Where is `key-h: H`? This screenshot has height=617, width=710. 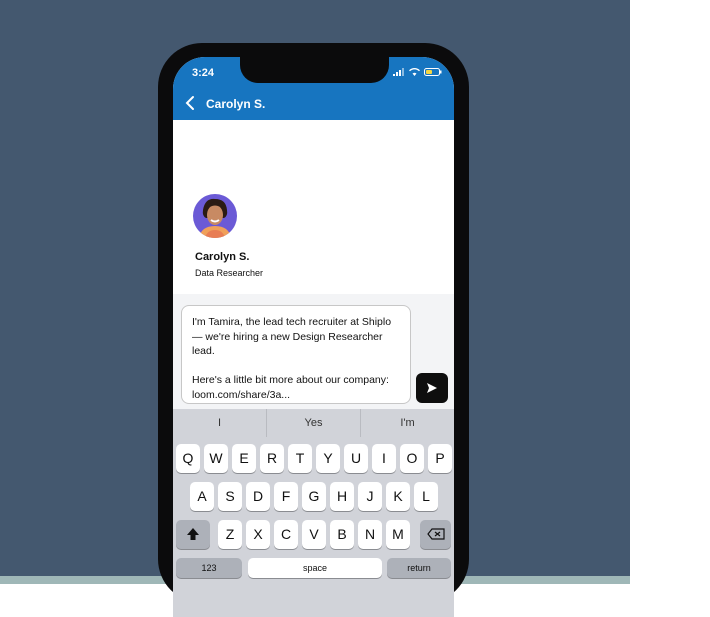 key-h: H is located at coordinates (342, 496).